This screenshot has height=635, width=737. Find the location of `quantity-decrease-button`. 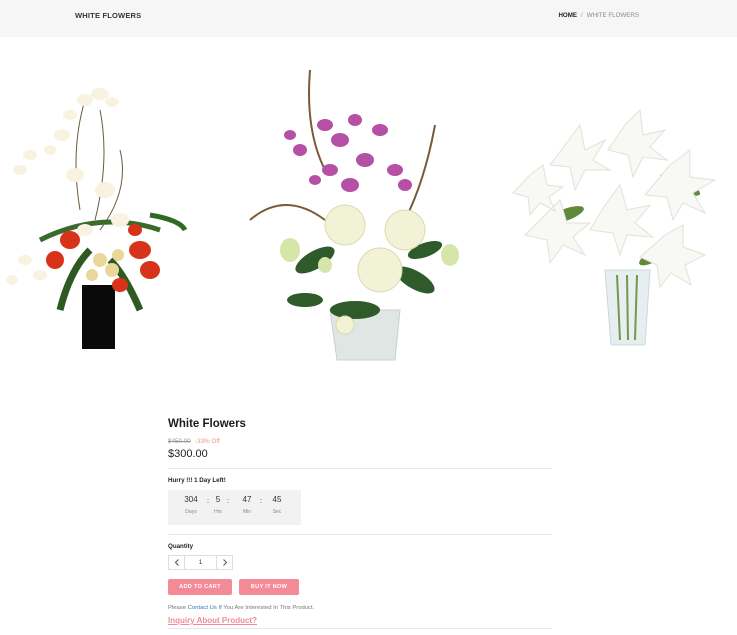

quantity-decrease-button is located at coordinates (177, 562).